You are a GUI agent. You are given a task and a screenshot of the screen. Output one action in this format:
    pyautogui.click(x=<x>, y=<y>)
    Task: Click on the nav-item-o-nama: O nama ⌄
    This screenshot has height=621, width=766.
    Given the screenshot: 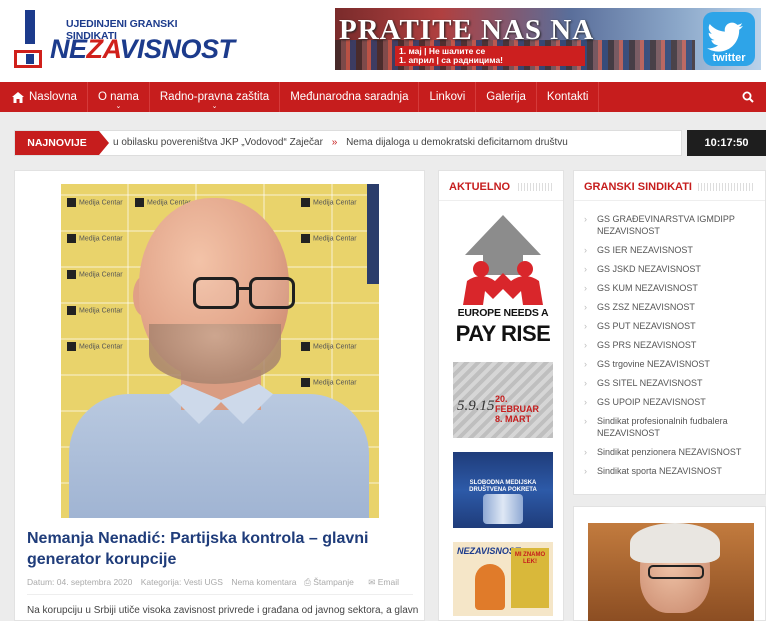 What is the action you would take?
    pyautogui.click(x=119, y=97)
    